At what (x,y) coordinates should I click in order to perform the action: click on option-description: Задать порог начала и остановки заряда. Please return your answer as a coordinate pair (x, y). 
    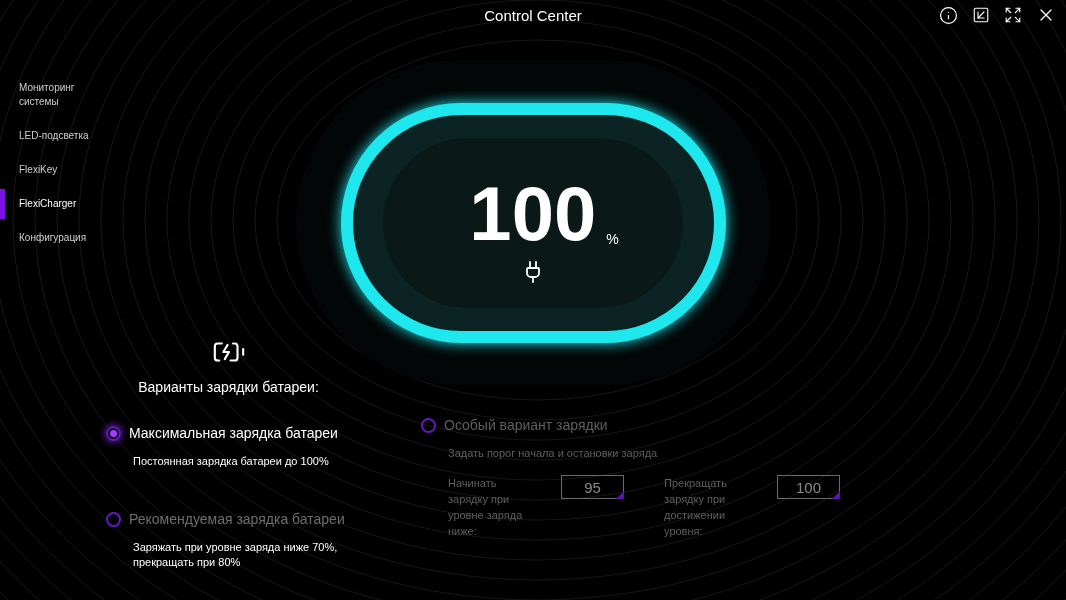
    Looking at the image, I should click on (553, 453).